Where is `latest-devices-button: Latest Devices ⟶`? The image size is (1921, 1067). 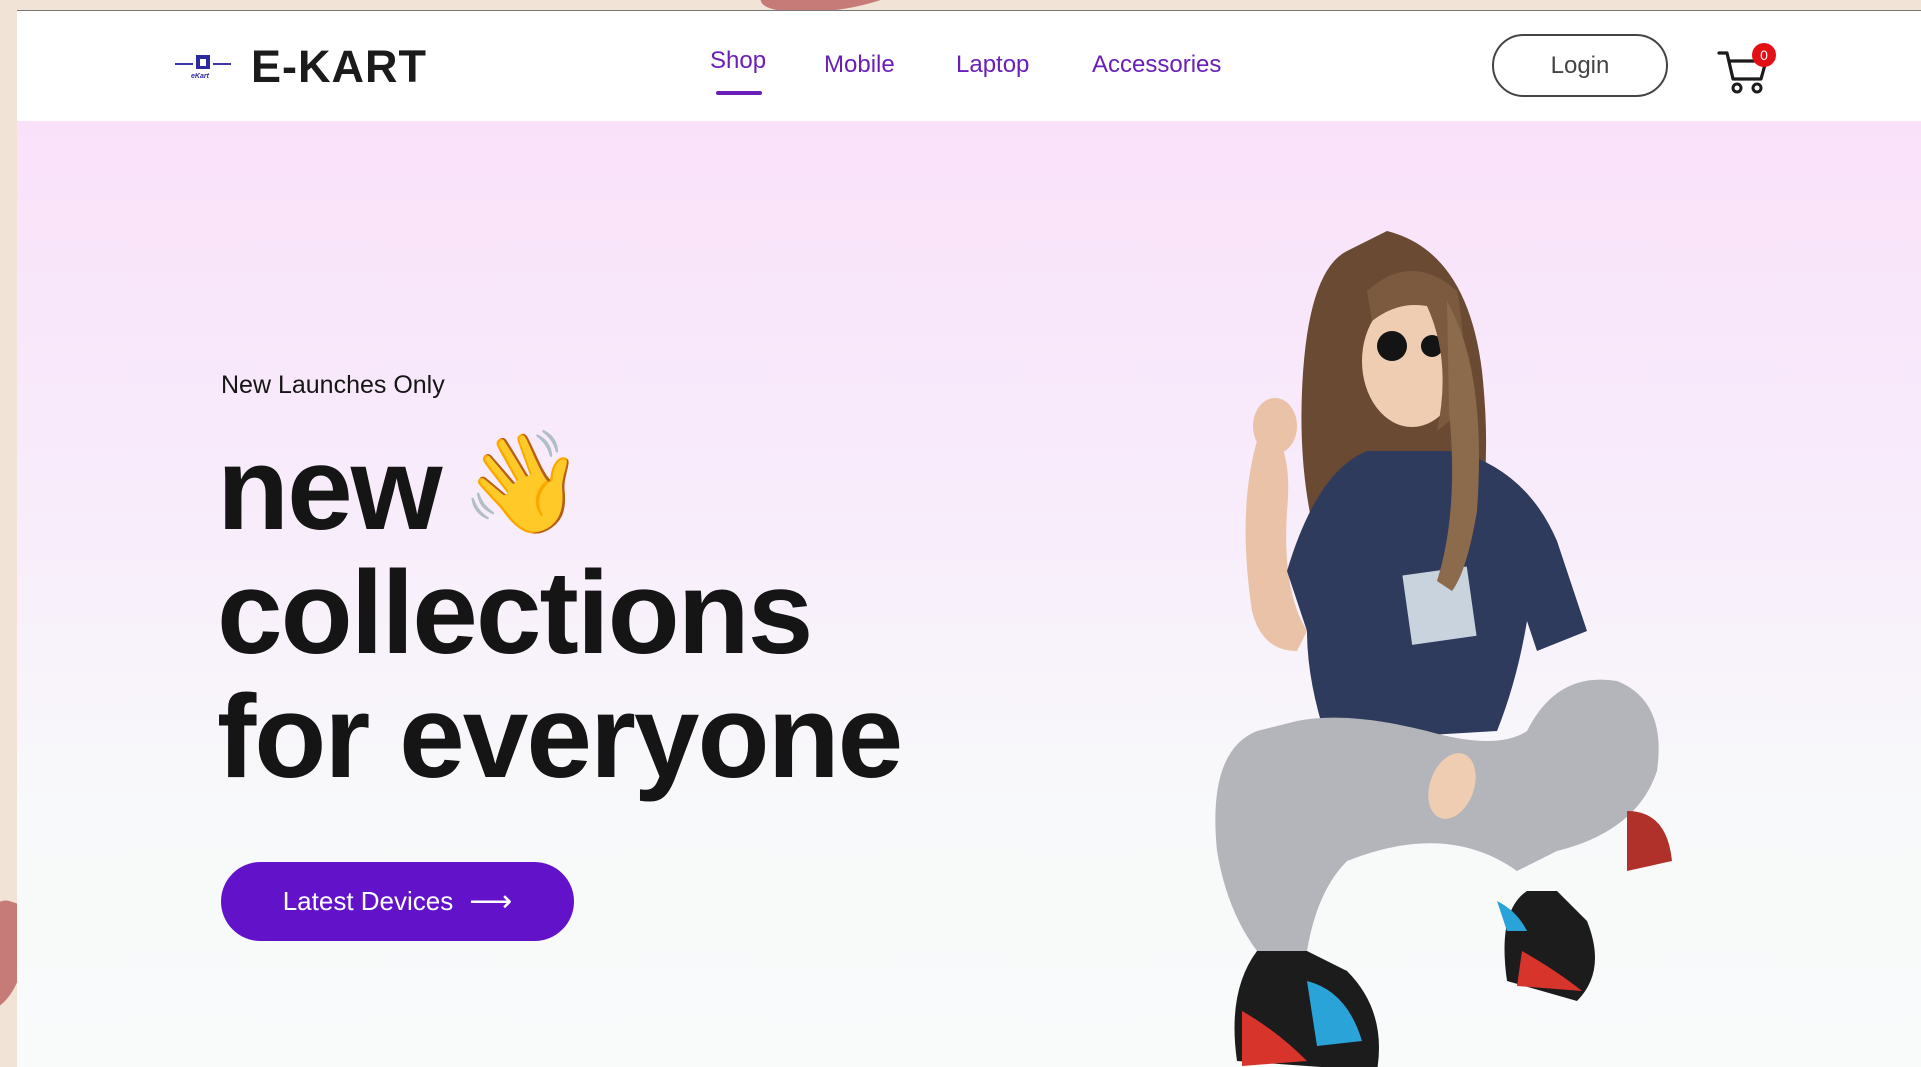
latest-devices-button: Latest Devices ⟶ is located at coordinates (397, 901).